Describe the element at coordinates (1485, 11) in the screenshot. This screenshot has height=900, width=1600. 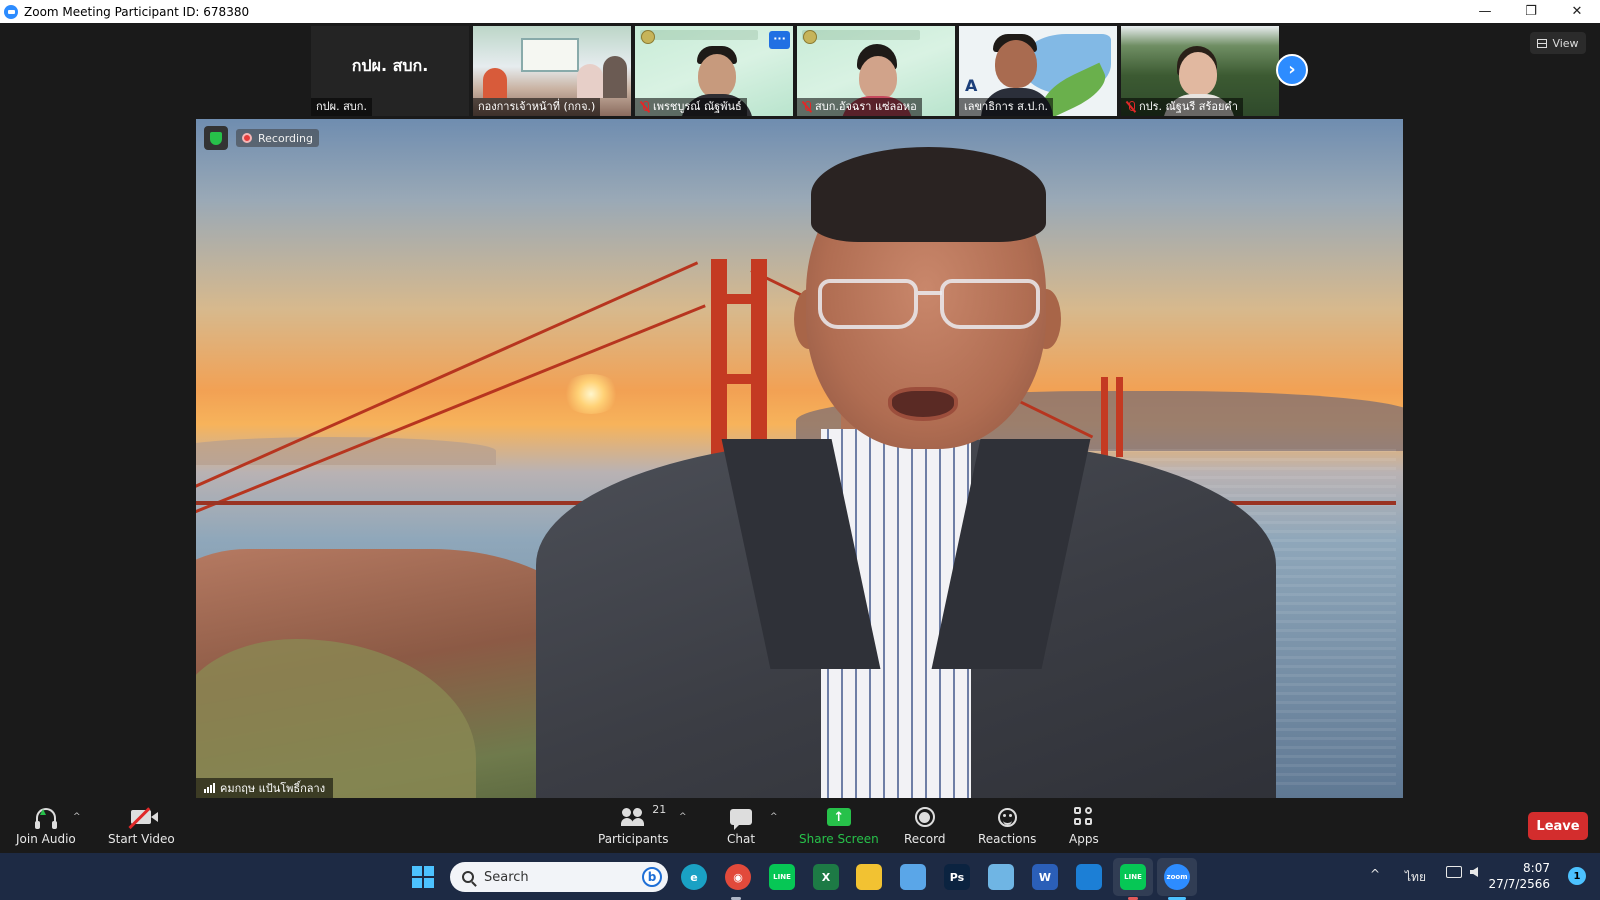
I see `minimize-button: —` at that location.